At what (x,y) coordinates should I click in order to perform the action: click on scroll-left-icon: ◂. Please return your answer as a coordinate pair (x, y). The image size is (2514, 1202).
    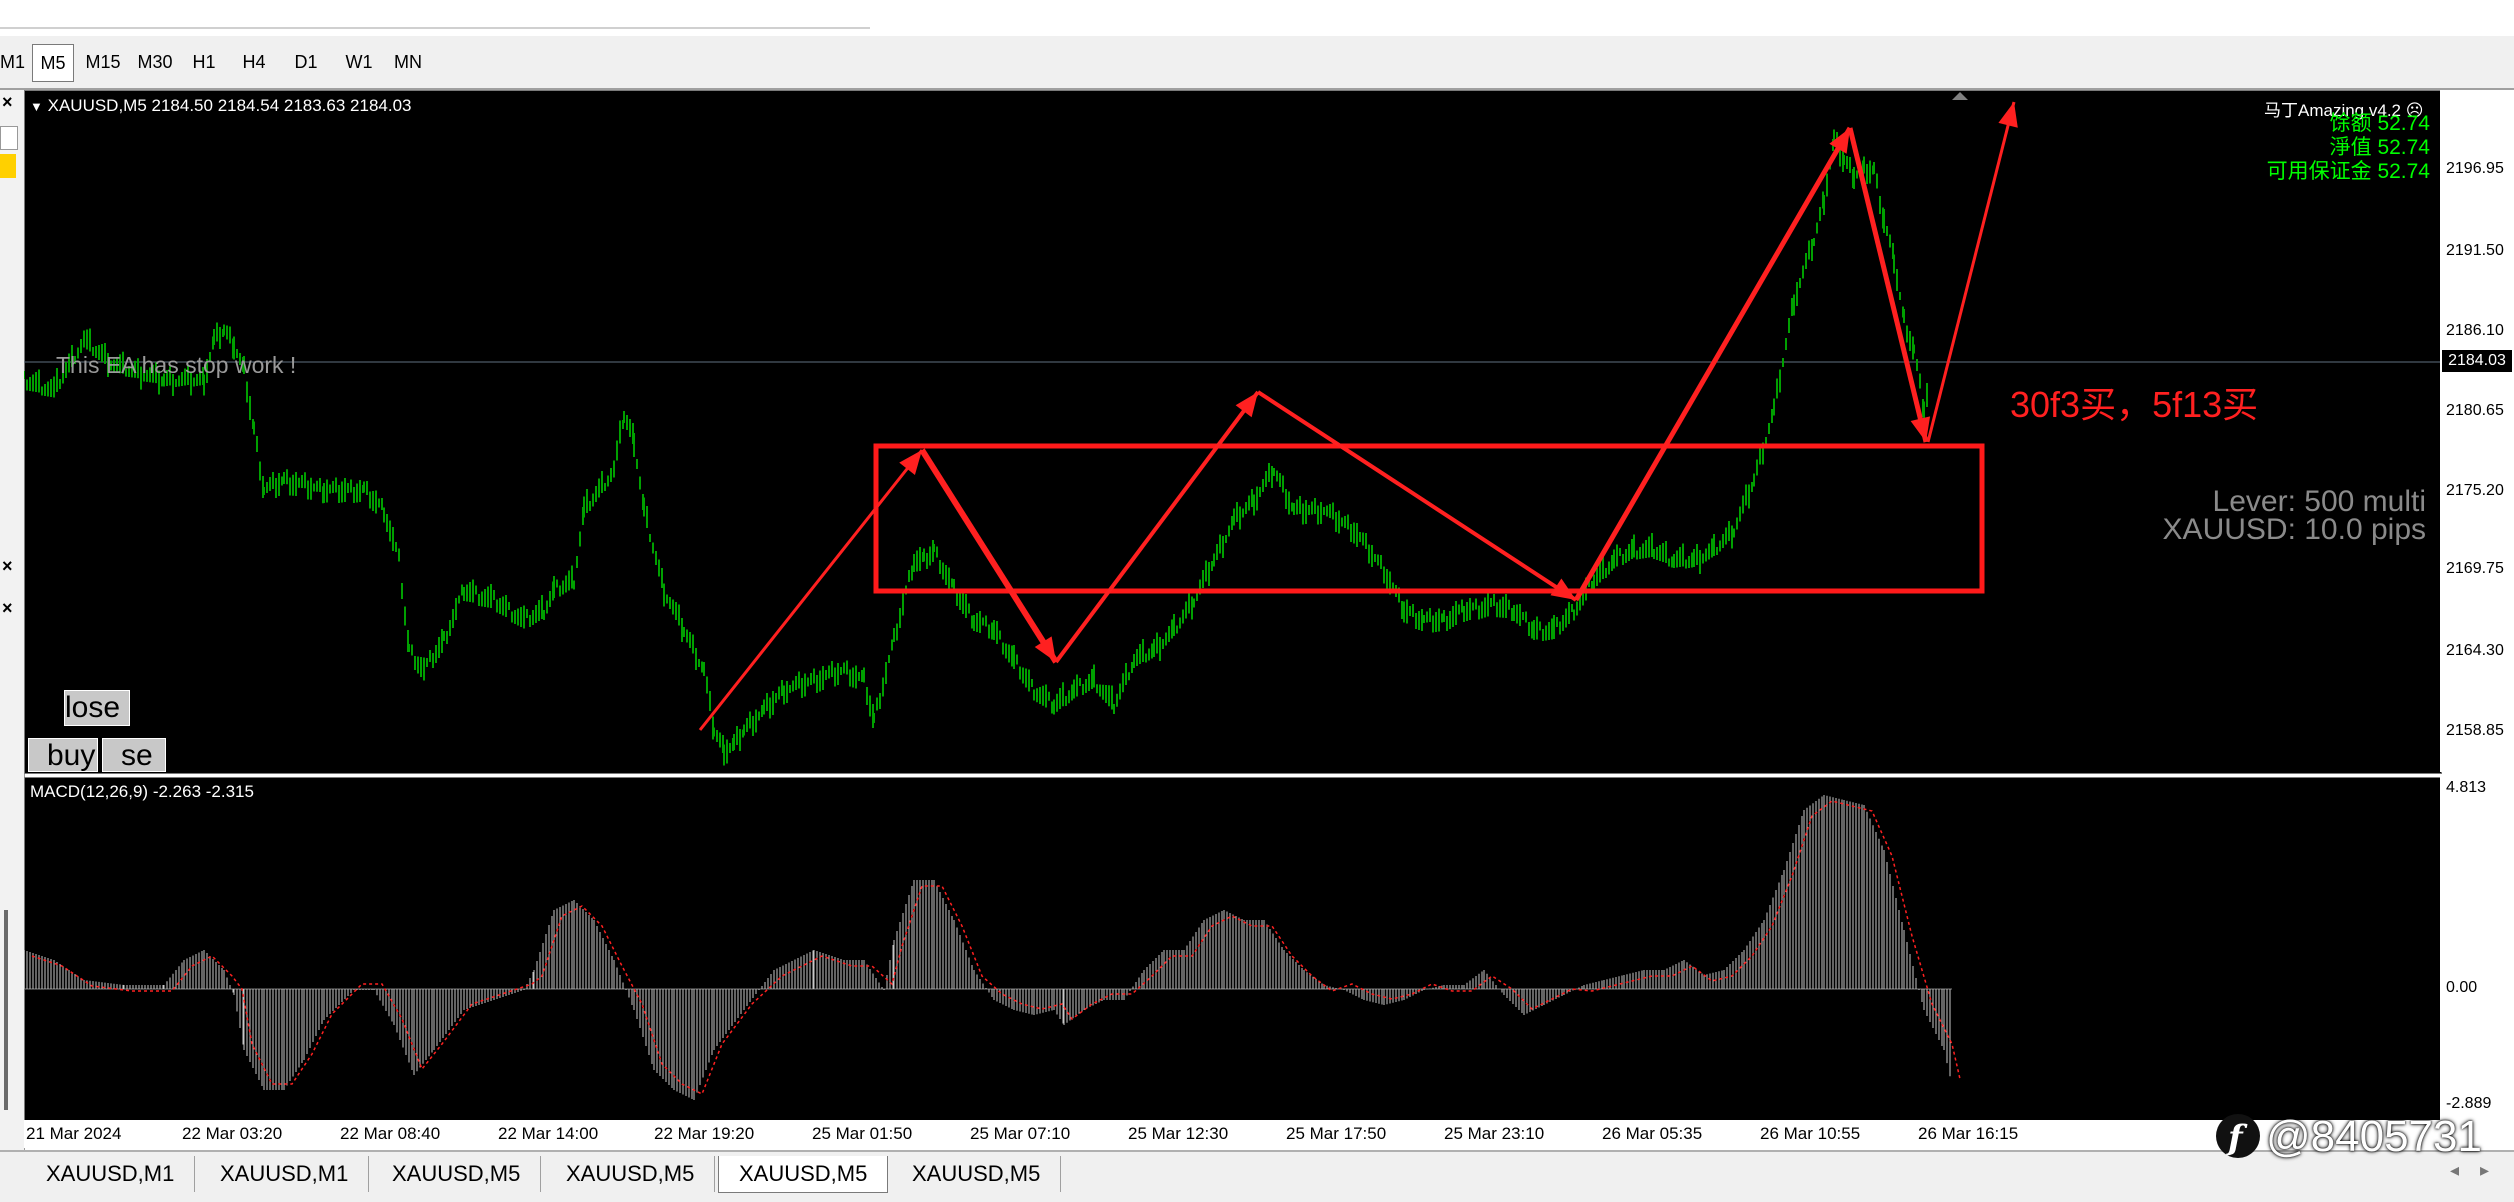
    Looking at the image, I should click on (2454, 1170).